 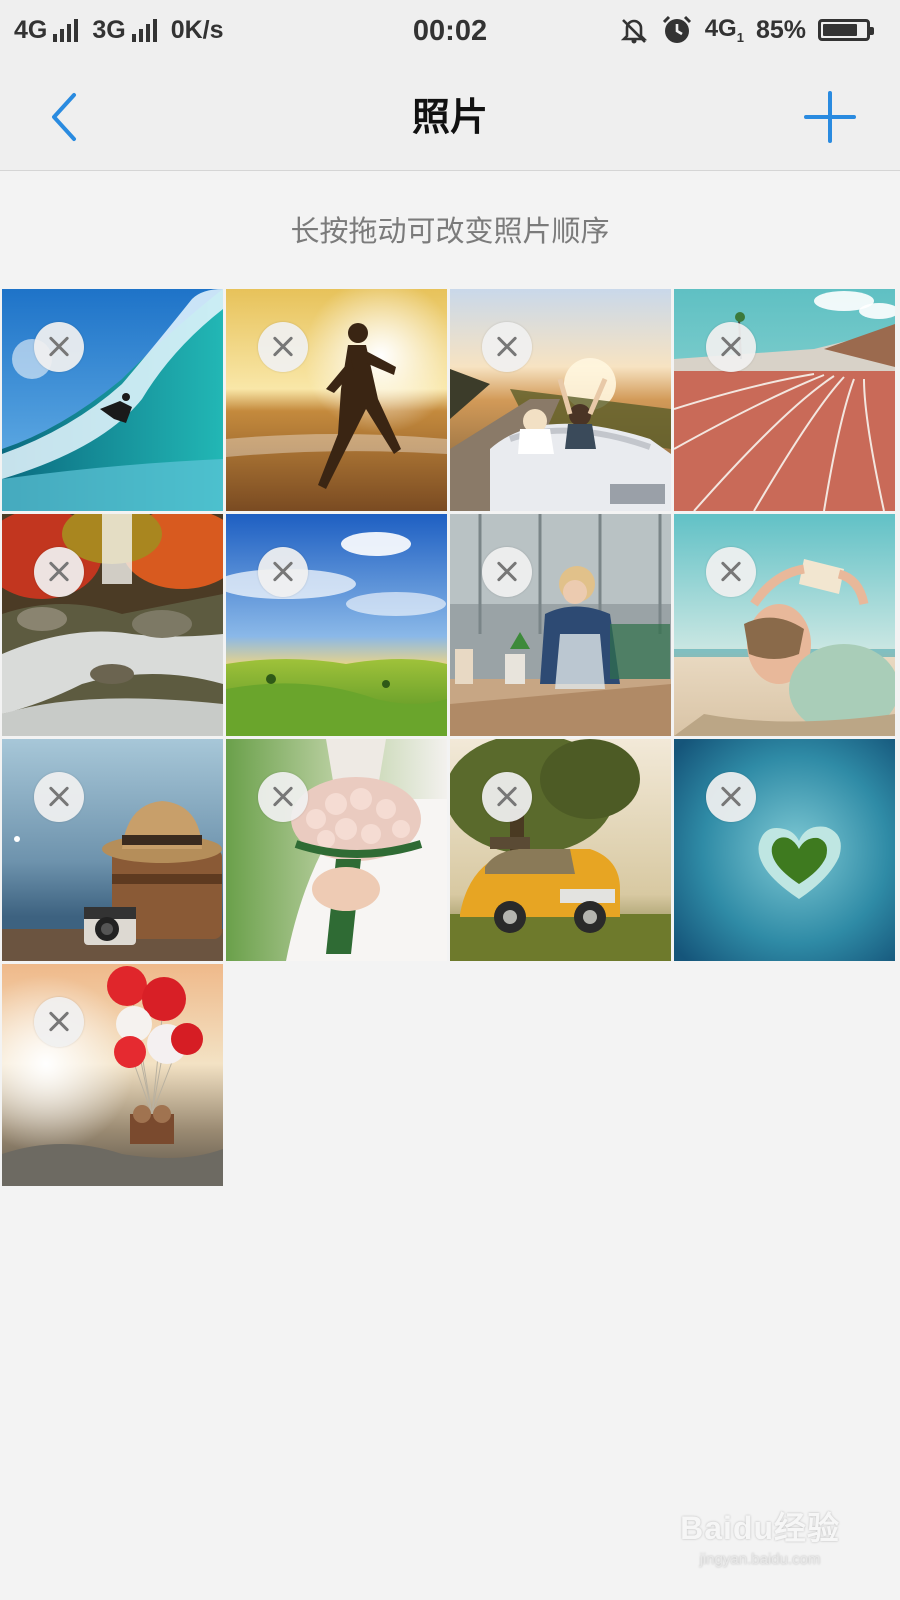 I want to click on network-type-1: 4G, so click(x=31, y=30).